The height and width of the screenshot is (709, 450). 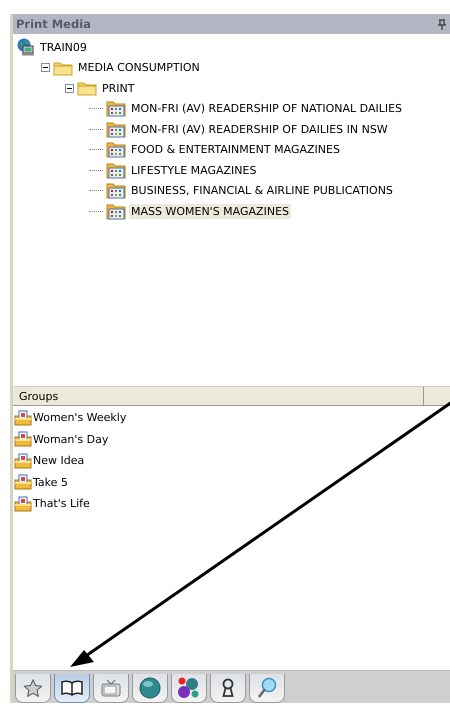 What do you see at coordinates (26, 47) in the screenshot?
I see `computer-globe-icon` at bounding box center [26, 47].